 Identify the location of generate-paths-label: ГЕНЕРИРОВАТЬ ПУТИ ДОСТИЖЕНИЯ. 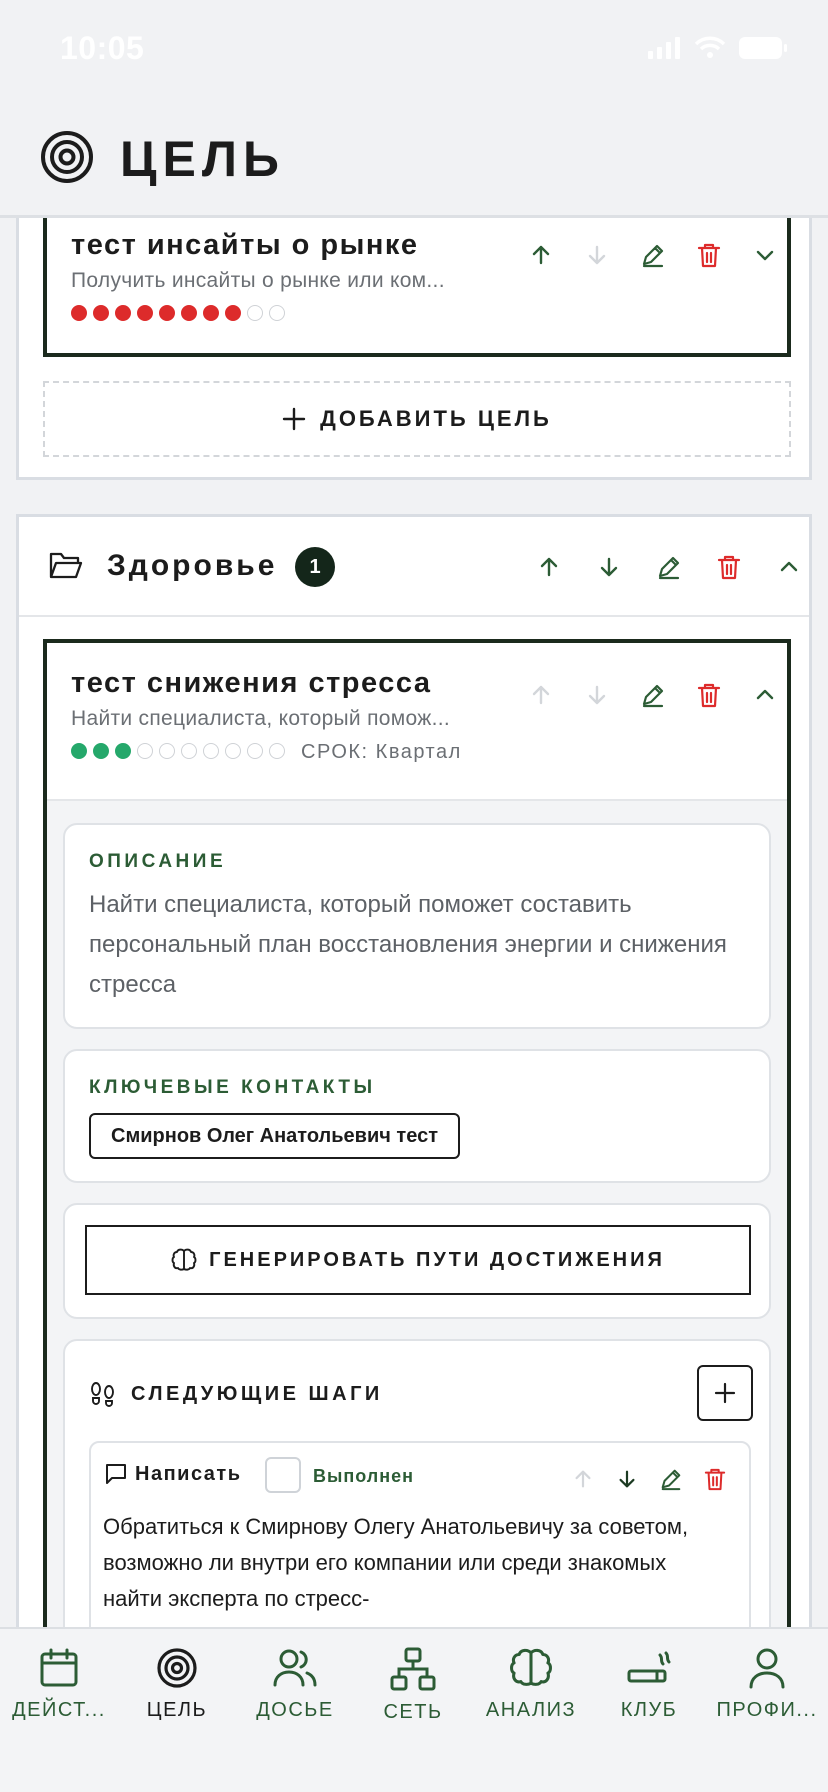
(437, 1259).